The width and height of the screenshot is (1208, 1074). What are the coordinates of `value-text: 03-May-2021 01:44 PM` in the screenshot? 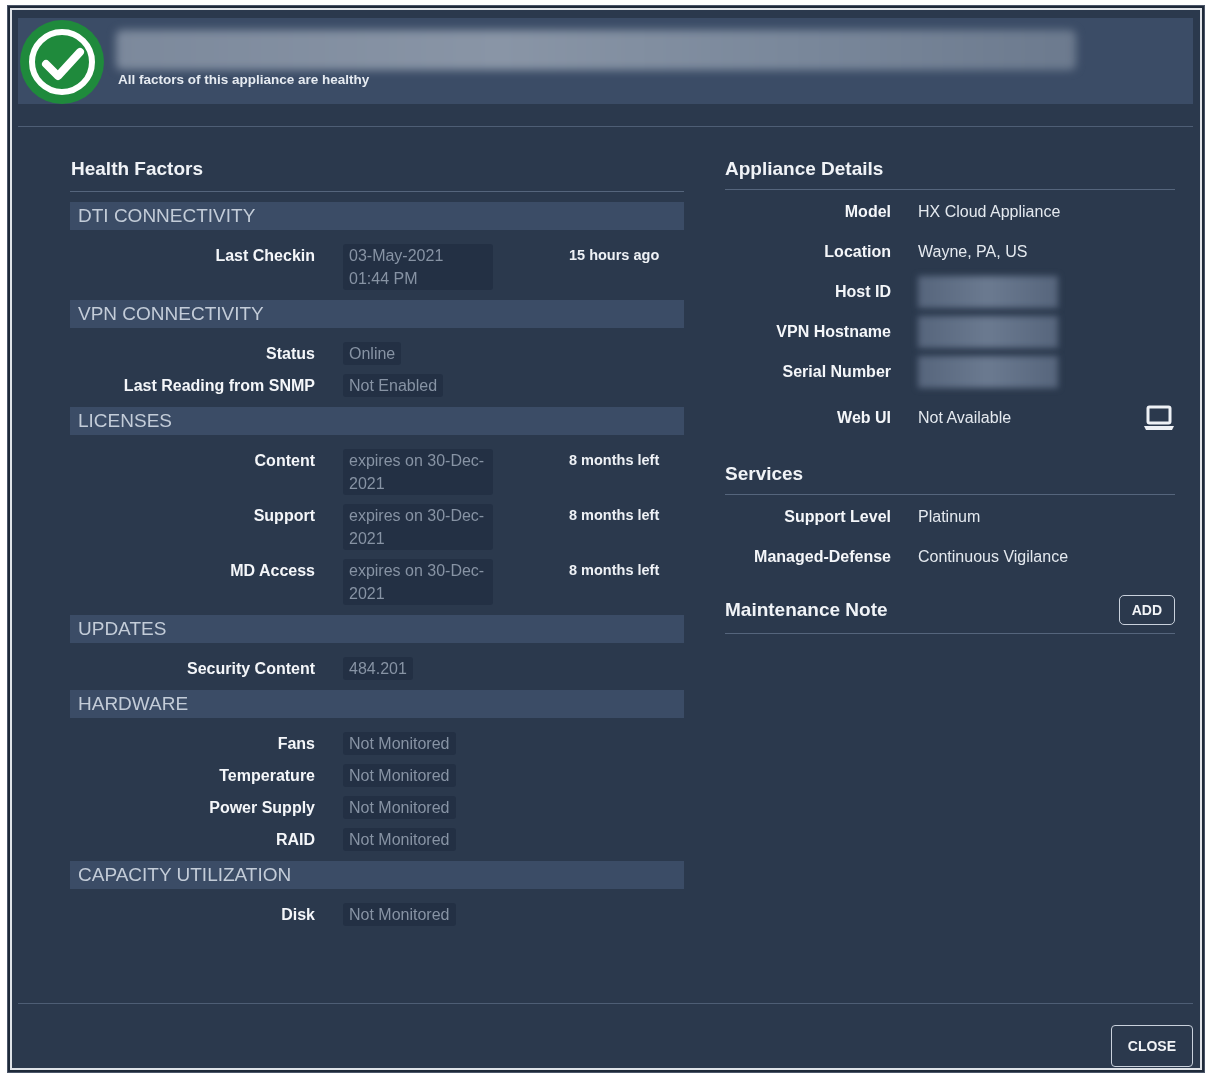 It's located at (418, 267).